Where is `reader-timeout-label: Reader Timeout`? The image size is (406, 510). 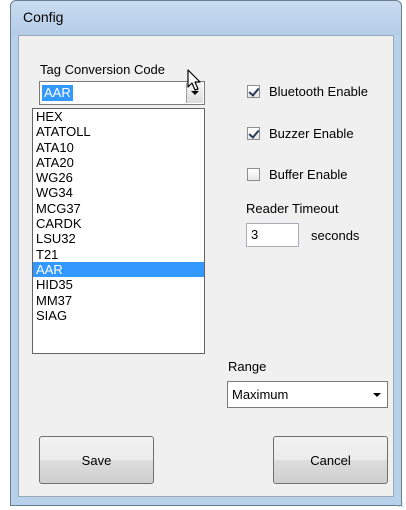
reader-timeout-label: Reader Timeout is located at coordinates (292, 208).